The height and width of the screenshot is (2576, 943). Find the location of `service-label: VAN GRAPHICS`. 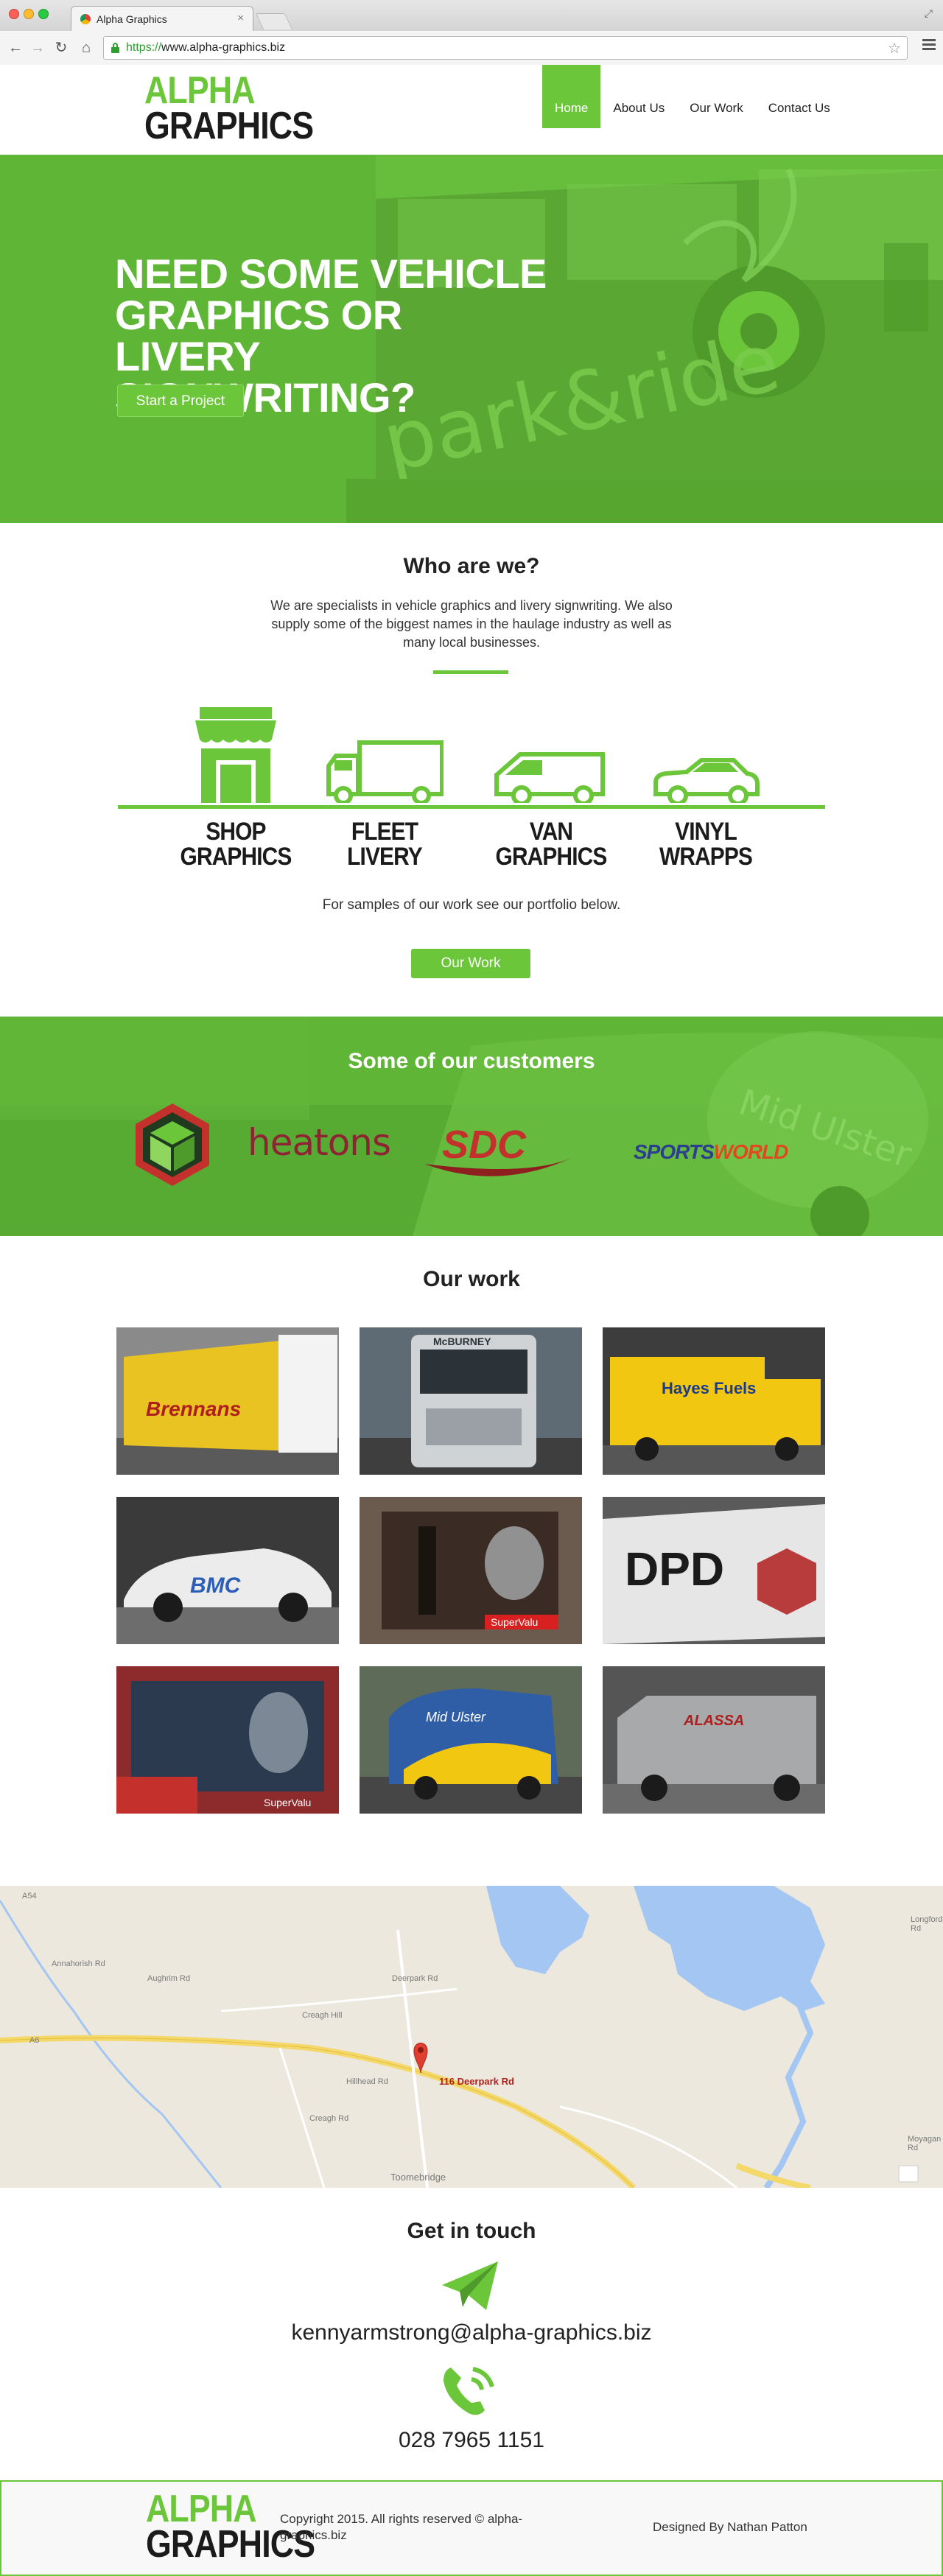

service-label: VAN GRAPHICS is located at coordinates (551, 845).